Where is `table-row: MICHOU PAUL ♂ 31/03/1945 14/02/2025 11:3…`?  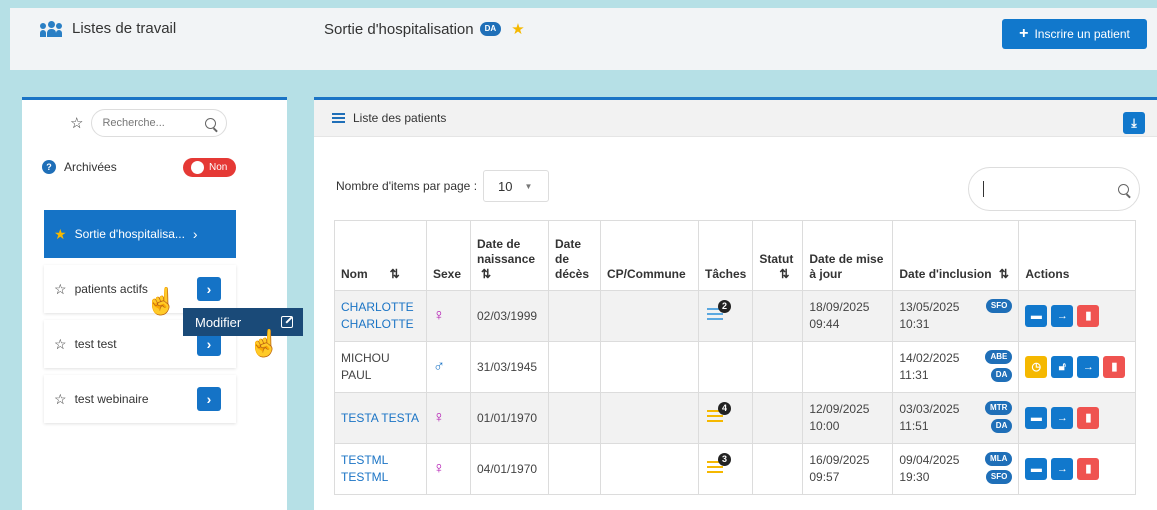
table-row: MICHOU PAUL ♂ 31/03/1945 14/02/2025 11:3… is located at coordinates (735, 367).